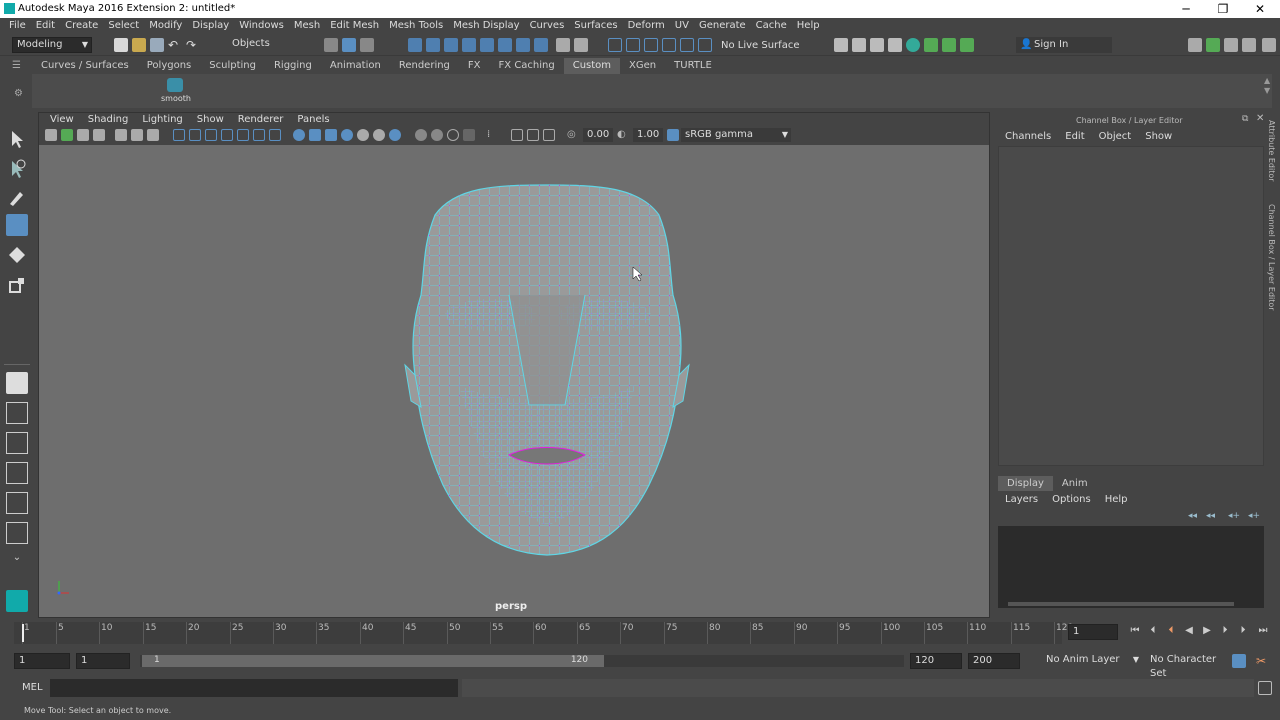 This screenshot has height=720, width=1280. I want to click on modeling-toolkit-icon, so click(931, 45).